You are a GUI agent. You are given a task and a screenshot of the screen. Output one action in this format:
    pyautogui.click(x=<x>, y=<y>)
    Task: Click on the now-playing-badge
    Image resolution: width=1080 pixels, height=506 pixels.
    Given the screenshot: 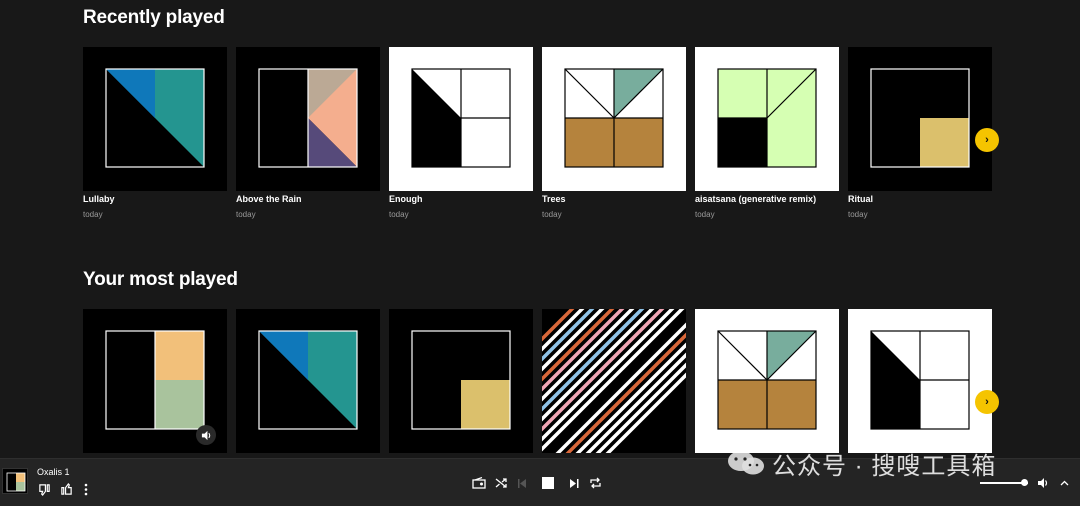 What is the action you would take?
    pyautogui.click(x=206, y=435)
    